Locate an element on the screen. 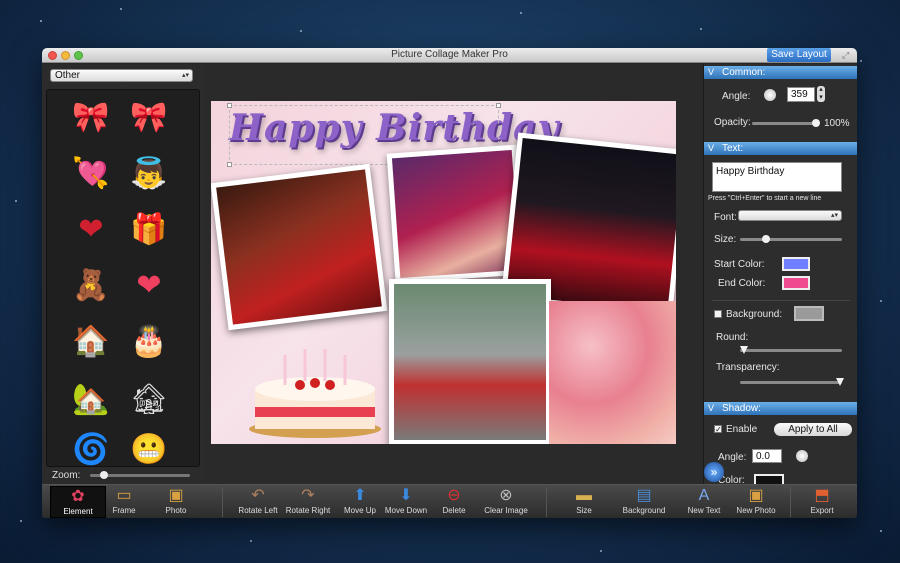 The width and height of the screenshot is (900, 563). font-select: ▴▾ is located at coordinates (790, 215).